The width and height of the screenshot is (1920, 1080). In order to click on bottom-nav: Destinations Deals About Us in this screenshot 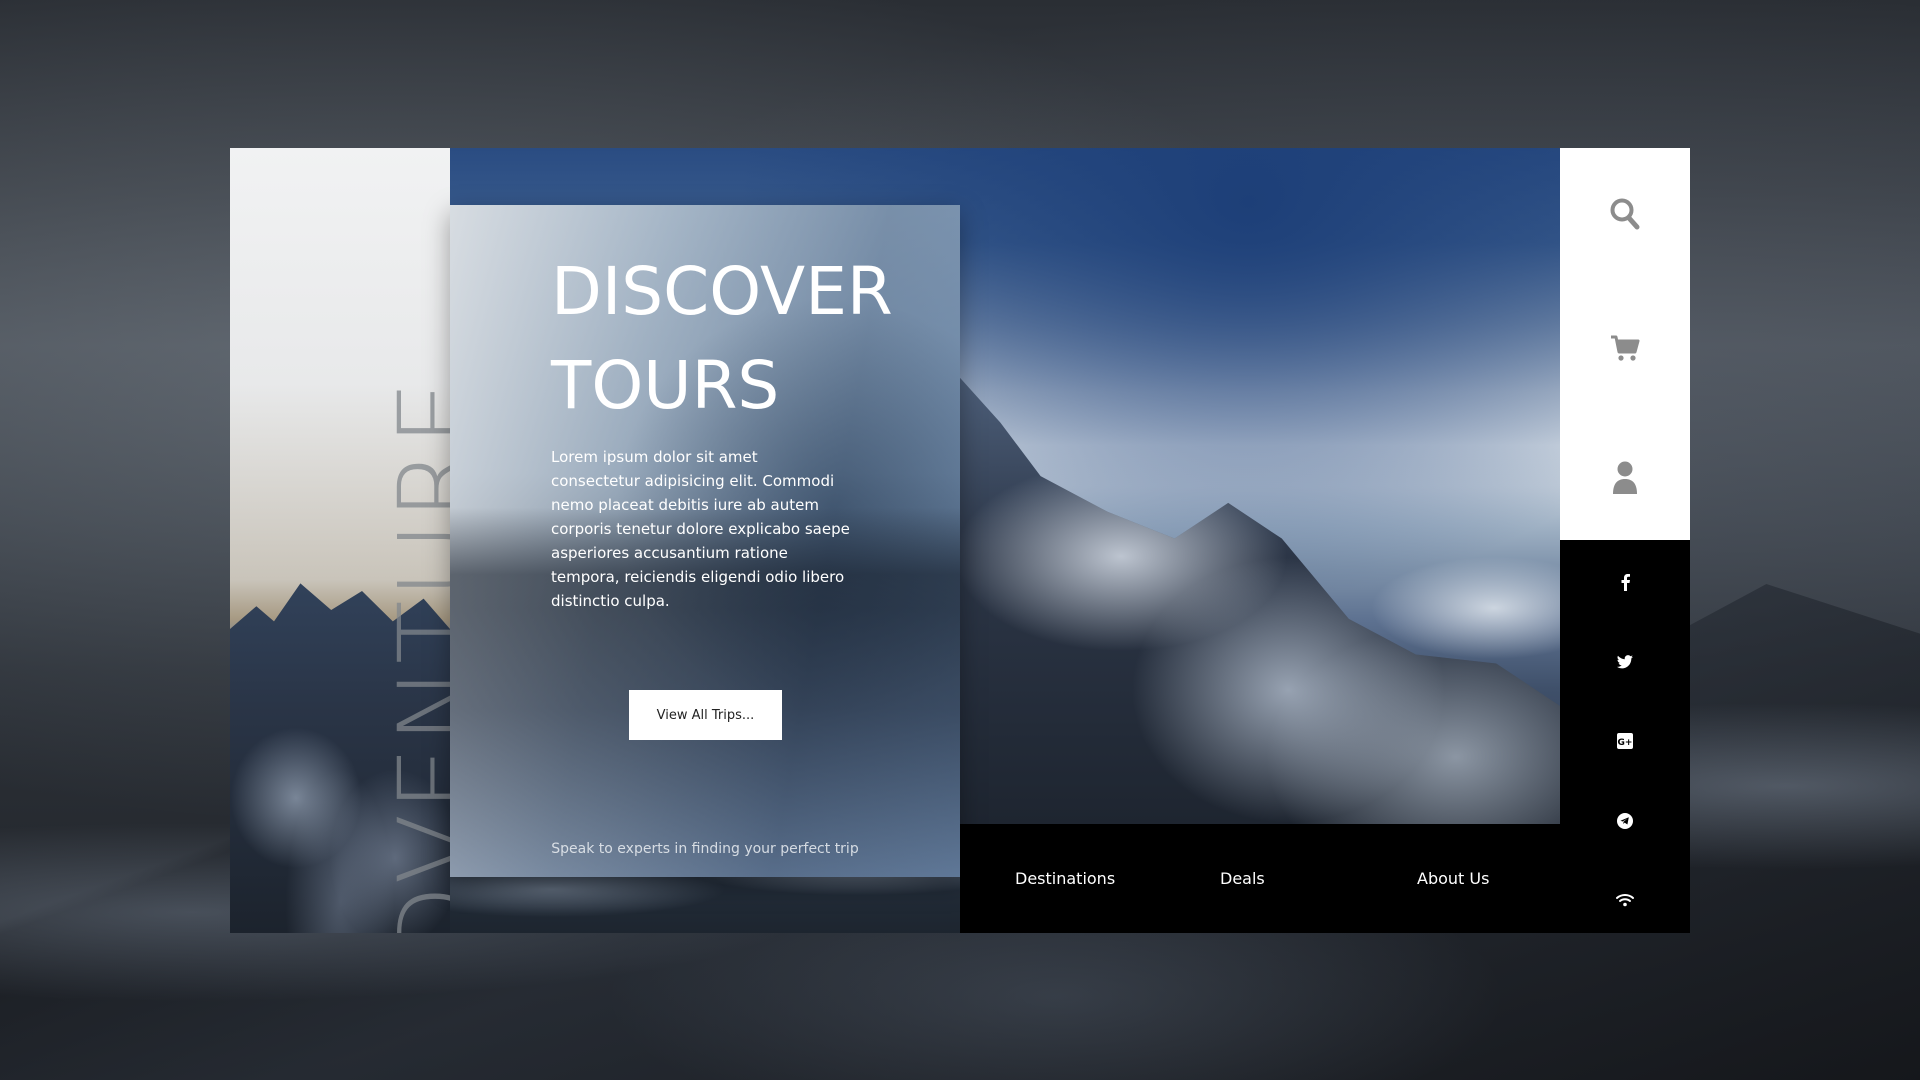, I will do `click(1275, 878)`.